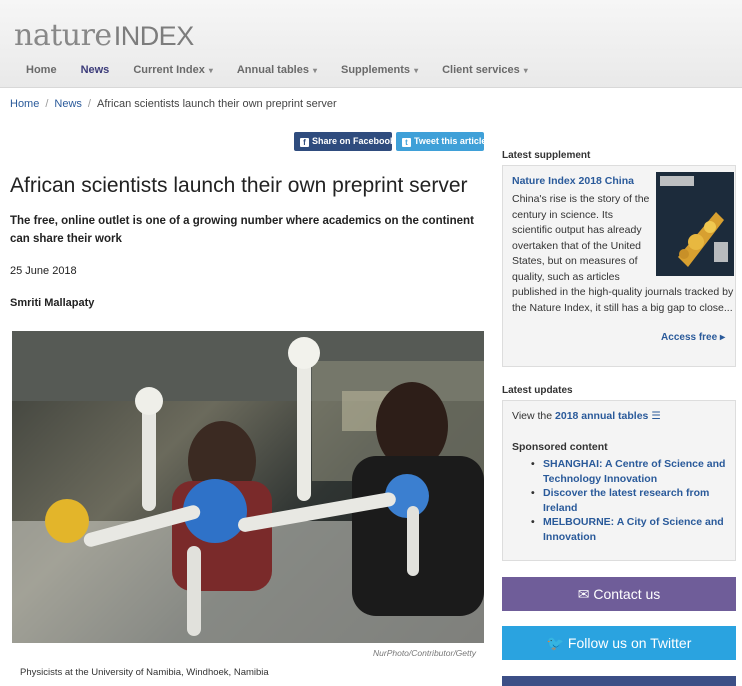  I want to click on supplement-cover-image, so click(695, 224).